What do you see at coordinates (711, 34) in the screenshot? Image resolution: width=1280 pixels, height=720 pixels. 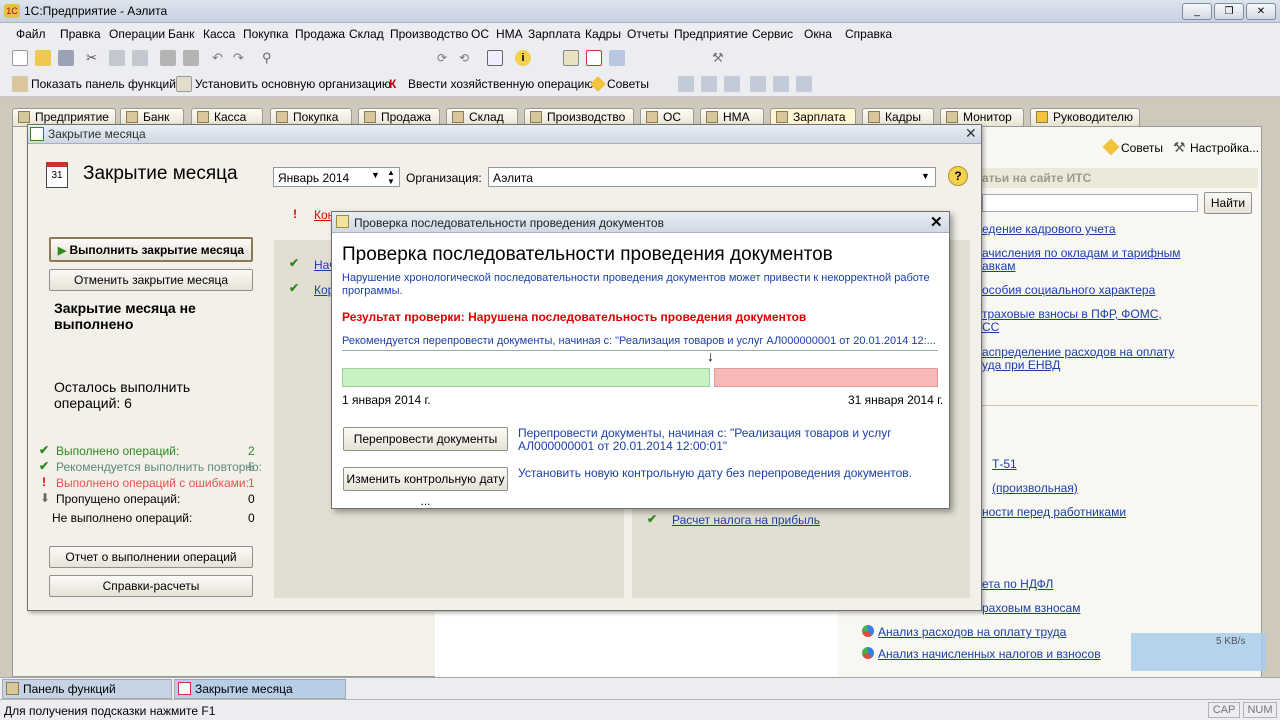 I see `menu-enterprise: Предприятие` at bounding box center [711, 34].